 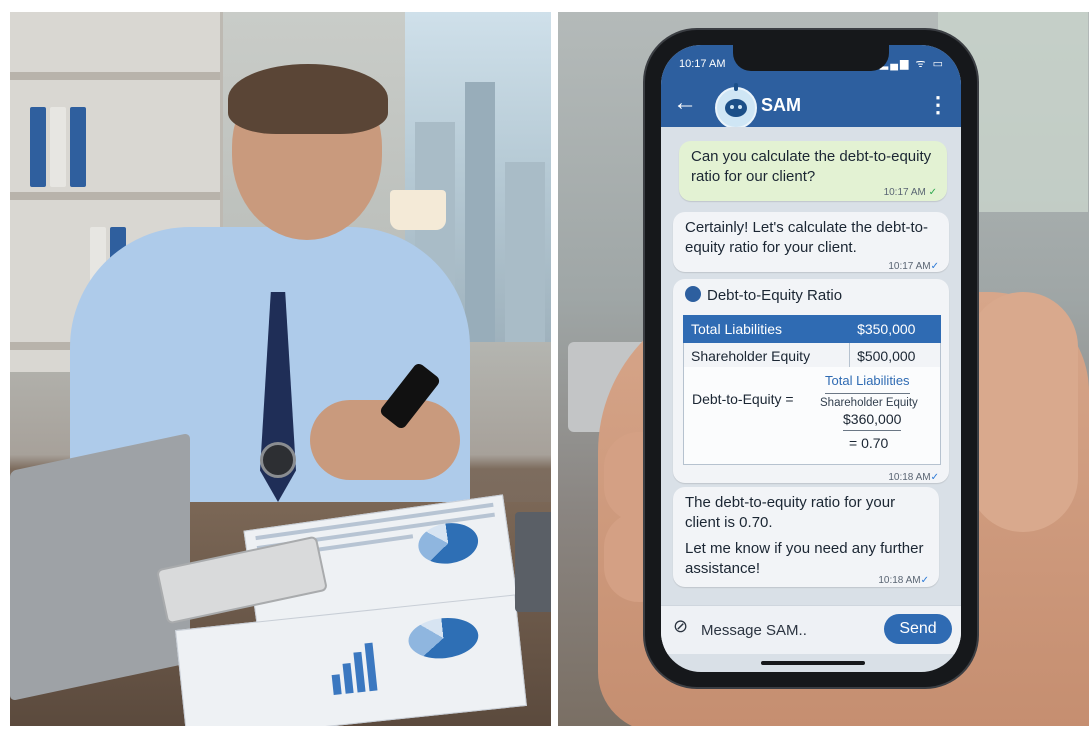 I want to click on row-label: Shareholder Equity, so click(x=766, y=356).